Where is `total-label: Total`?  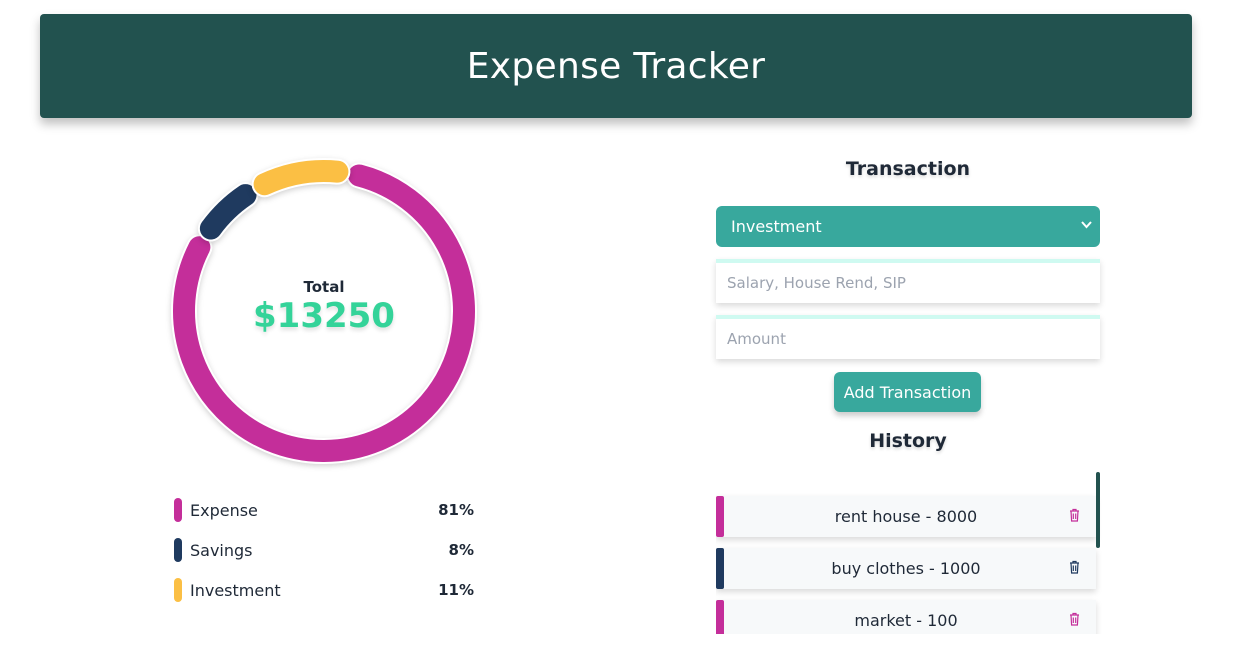 total-label: Total is located at coordinates (324, 287).